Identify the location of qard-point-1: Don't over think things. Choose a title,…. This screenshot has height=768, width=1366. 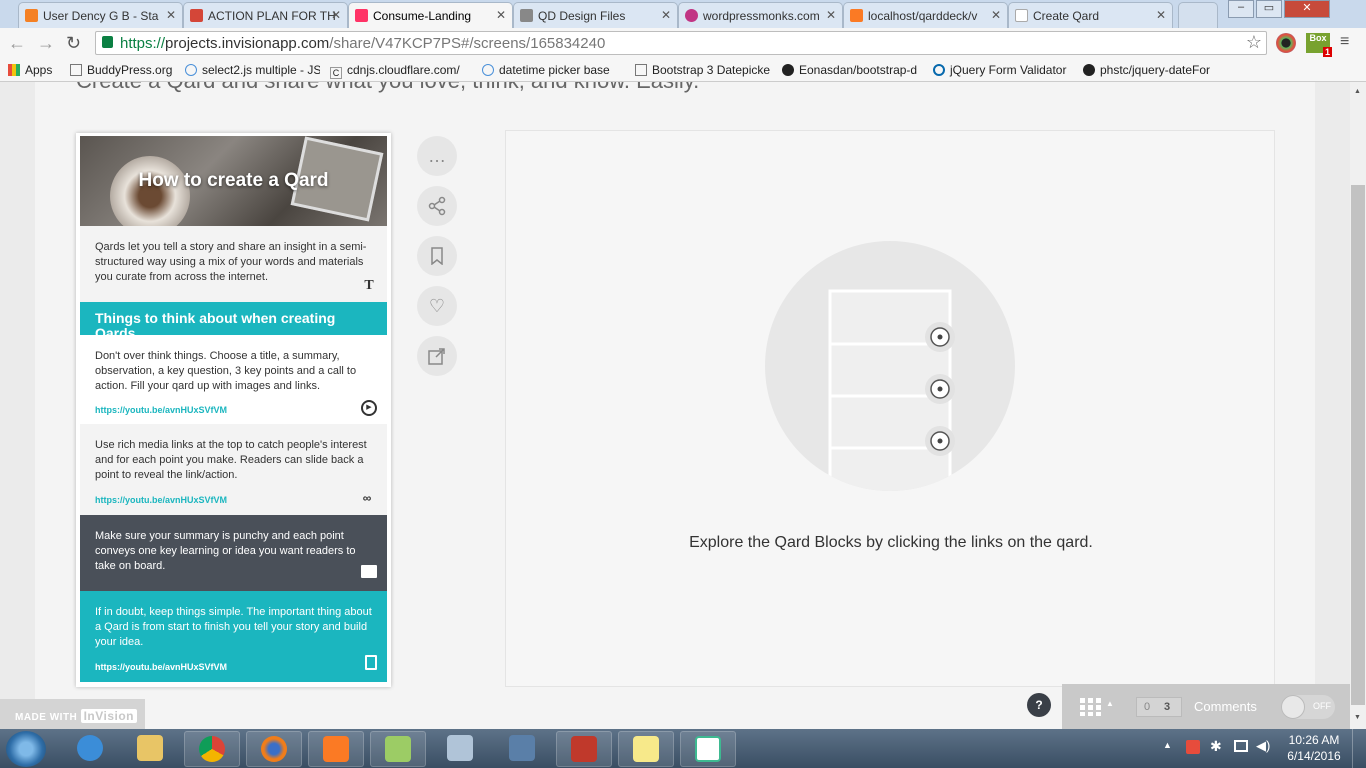
(233, 379).